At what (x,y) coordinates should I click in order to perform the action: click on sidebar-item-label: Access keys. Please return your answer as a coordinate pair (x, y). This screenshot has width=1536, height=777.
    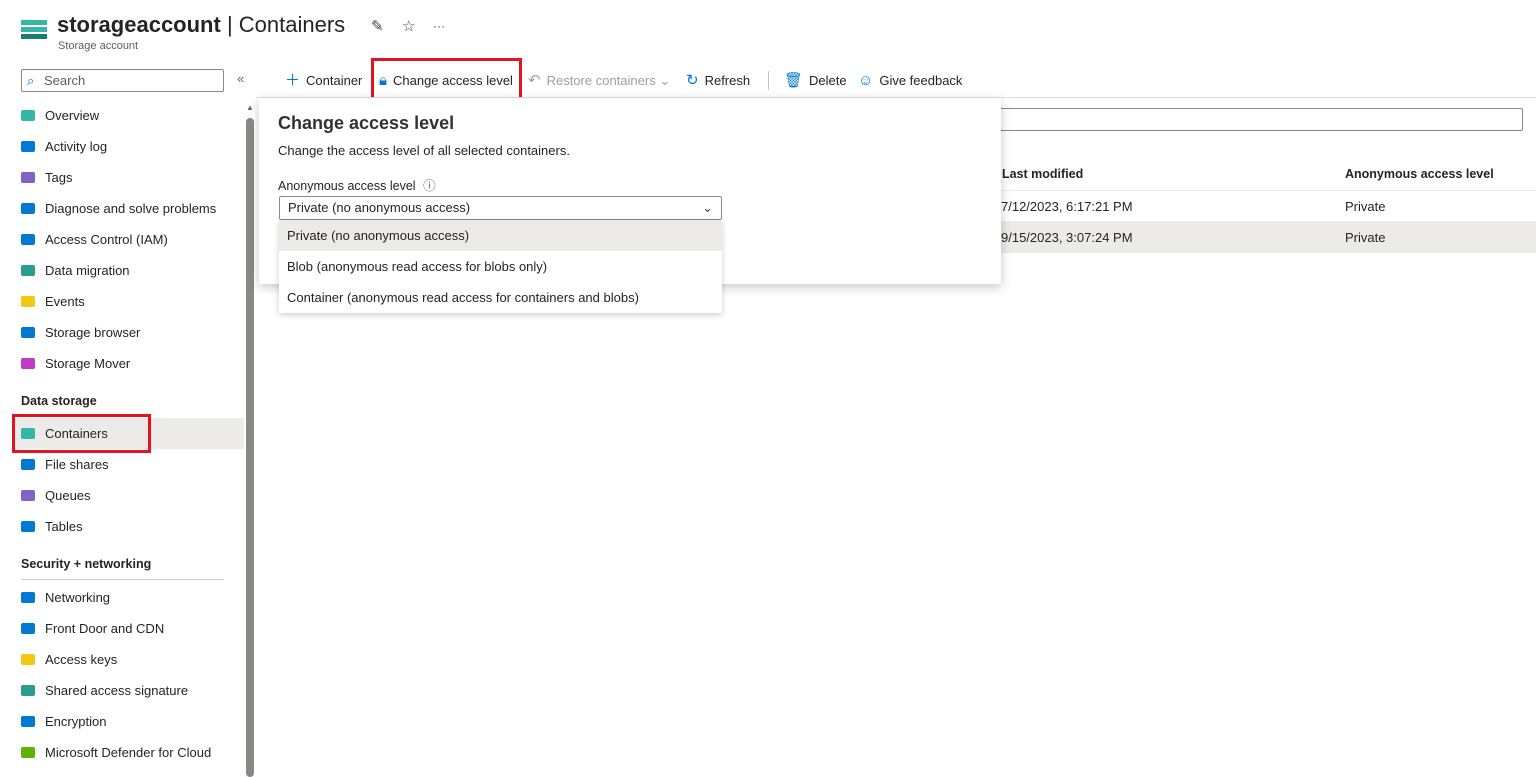
    Looking at the image, I should click on (81, 659).